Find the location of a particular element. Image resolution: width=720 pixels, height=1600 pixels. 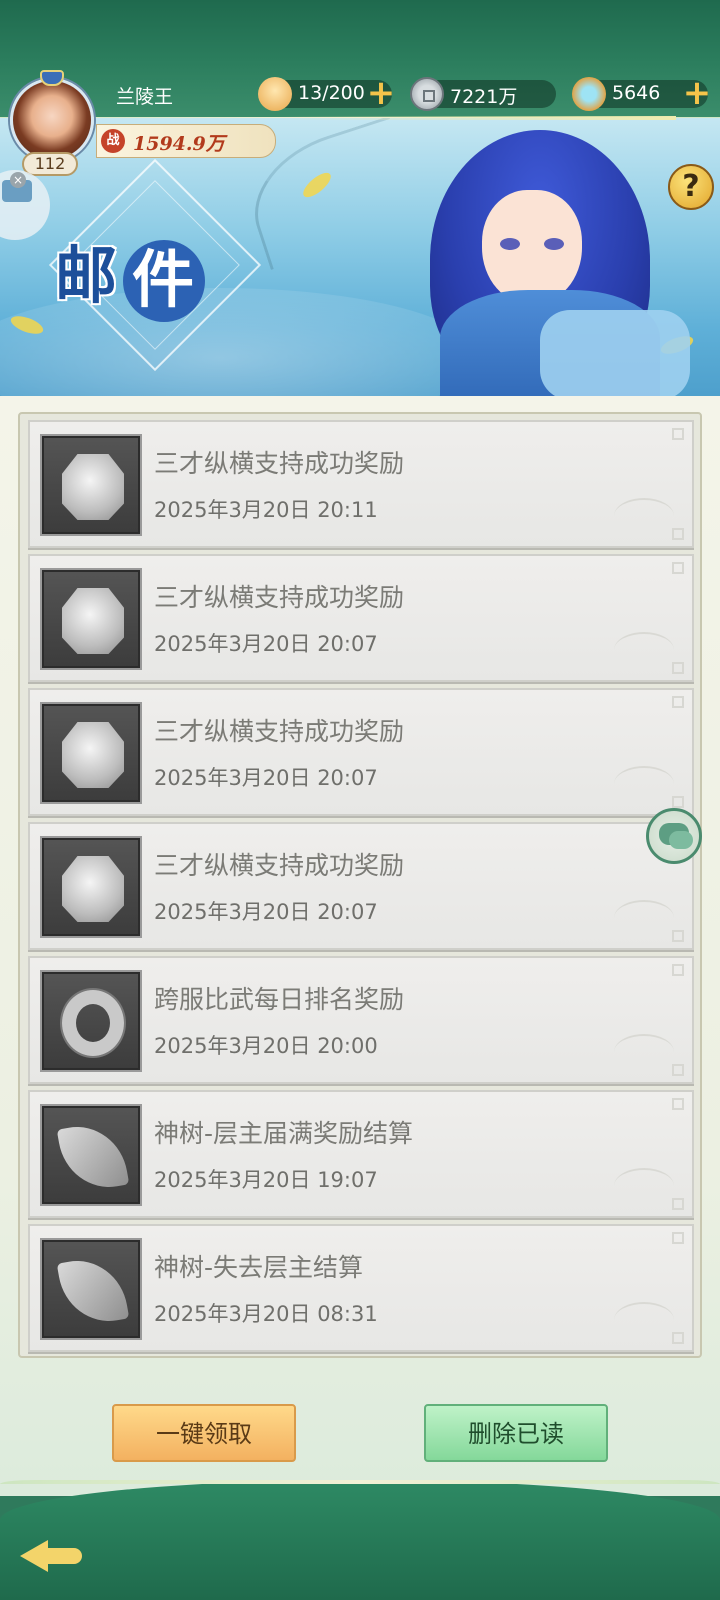

jade-icon is located at coordinates (589, 94).